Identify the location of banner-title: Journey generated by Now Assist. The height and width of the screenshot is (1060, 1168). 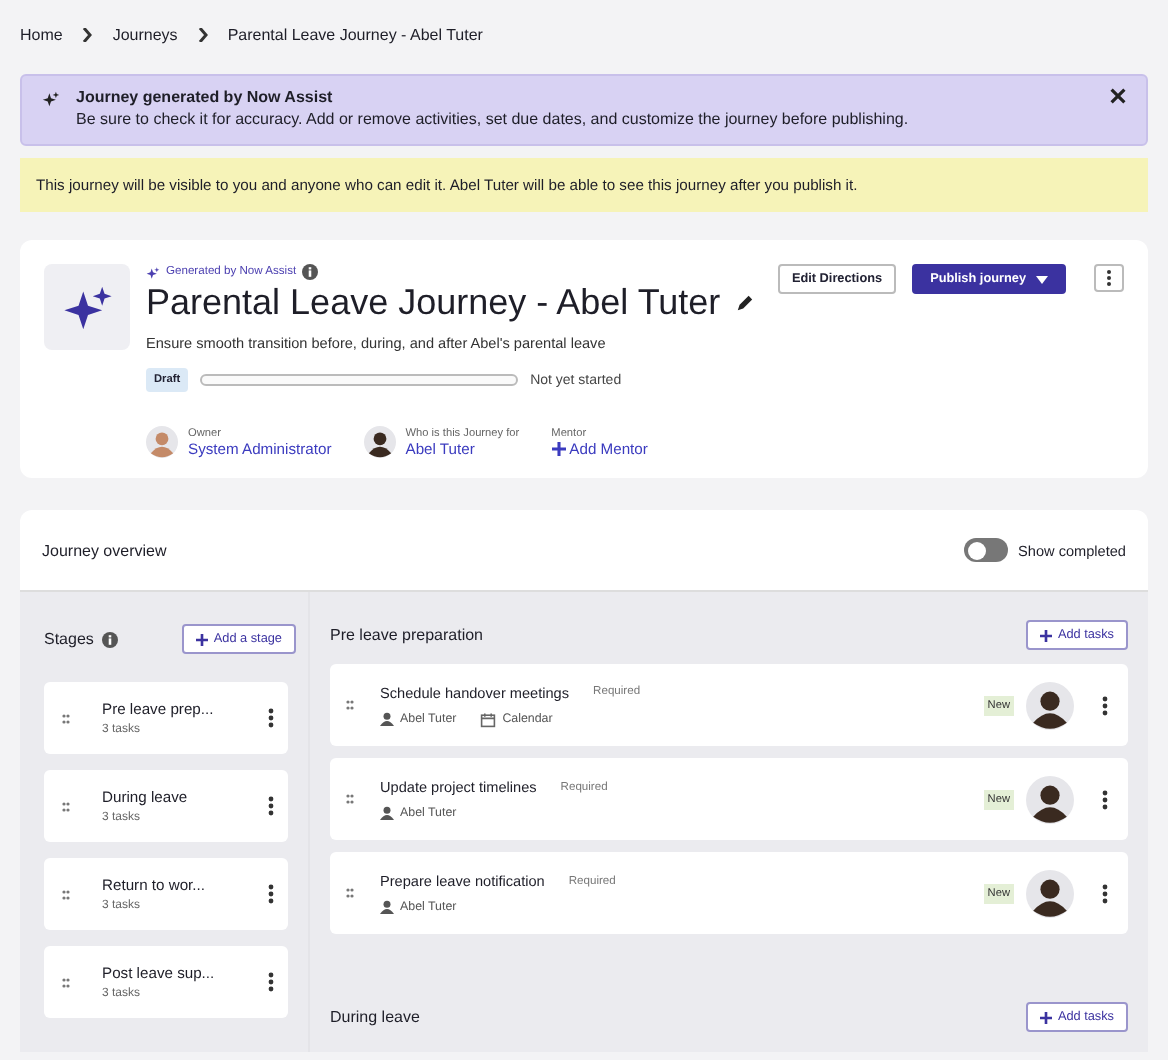
(205, 97).